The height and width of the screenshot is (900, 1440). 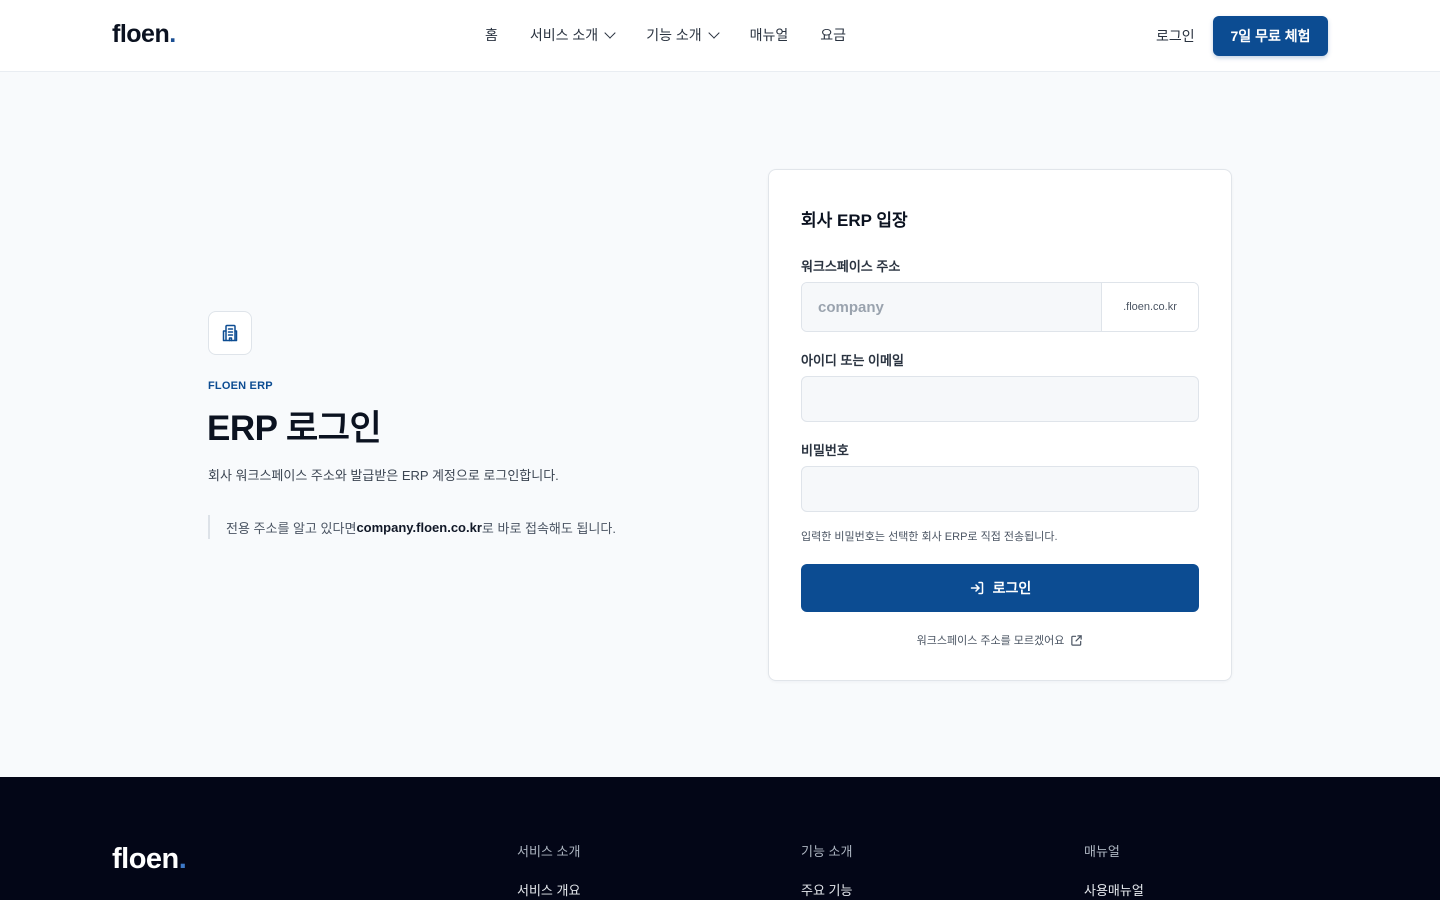 What do you see at coordinates (826, 889) in the screenshot?
I see `footer-link: 주요 기능` at bounding box center [826, 889].